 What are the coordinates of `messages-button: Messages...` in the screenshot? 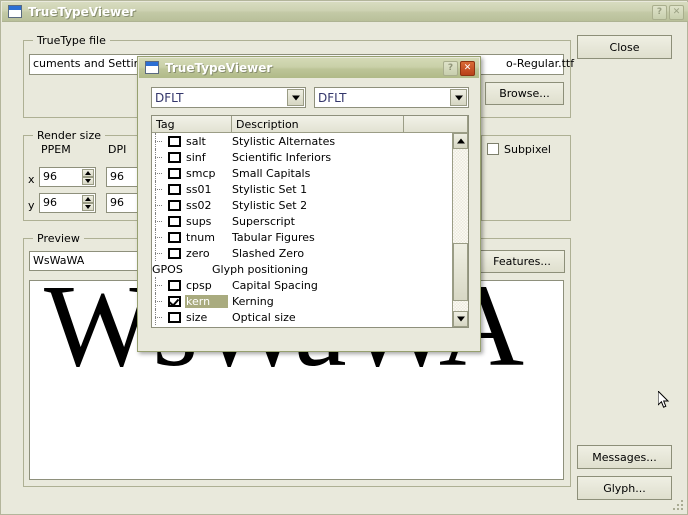 It's located at (624, 457).